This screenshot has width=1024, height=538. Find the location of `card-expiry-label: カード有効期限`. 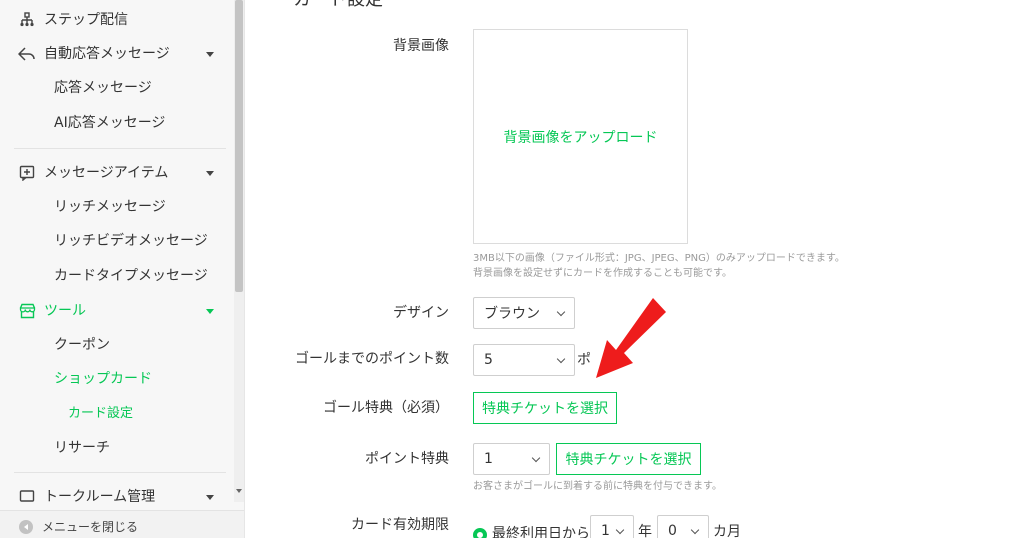

card-expiry-label: カード有効期限 is located at coordinates (400, 525).